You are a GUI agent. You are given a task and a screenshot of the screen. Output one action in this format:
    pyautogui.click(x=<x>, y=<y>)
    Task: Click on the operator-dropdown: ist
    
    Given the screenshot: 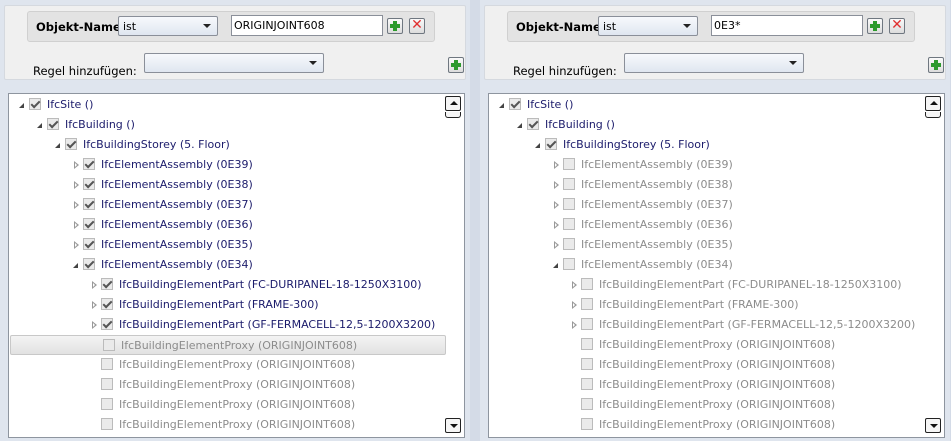 What is the action you would take?
    pyautogui.click(x=168, y=26)
    